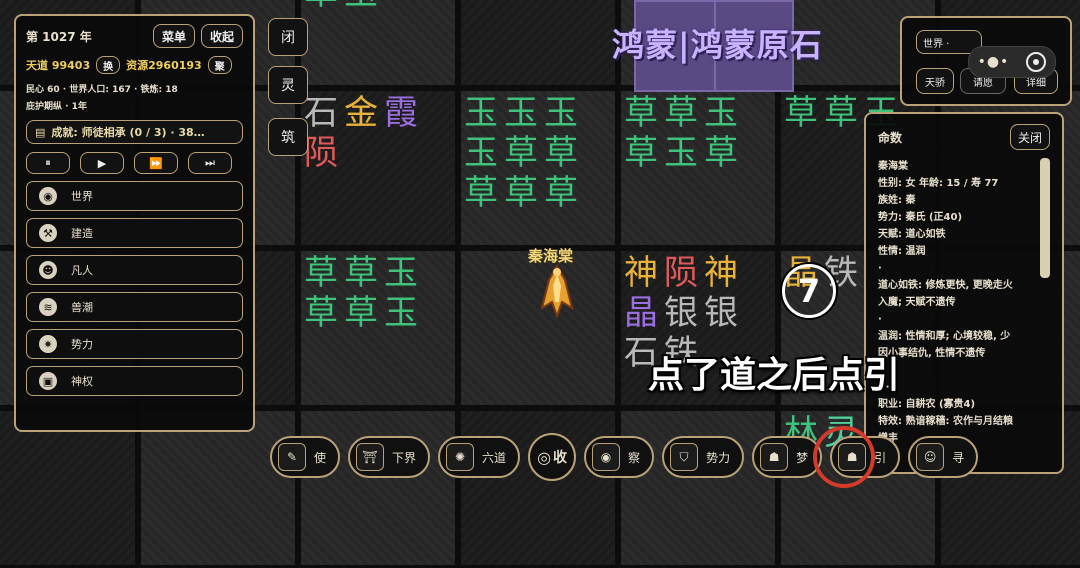 Image resolution: width=1080 pixels, height=568 pixels. Describe the element at coordinates (893, 166) in the screenshot. I see `info-line: 秦海棠` at that location.